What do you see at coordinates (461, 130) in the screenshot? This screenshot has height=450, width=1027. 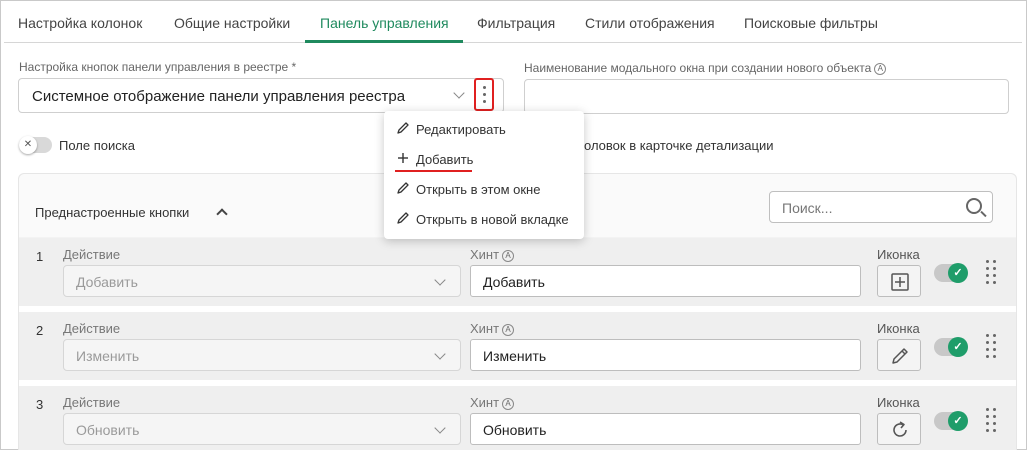 I see `menu-item-label: Редактировать` at bounding box center [461, 130].